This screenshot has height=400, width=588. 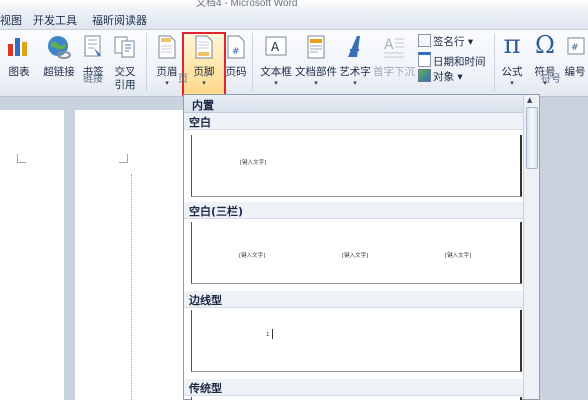 I want to click on wordart-dropdown-arrow: ▾, so click(x=355, y=83).